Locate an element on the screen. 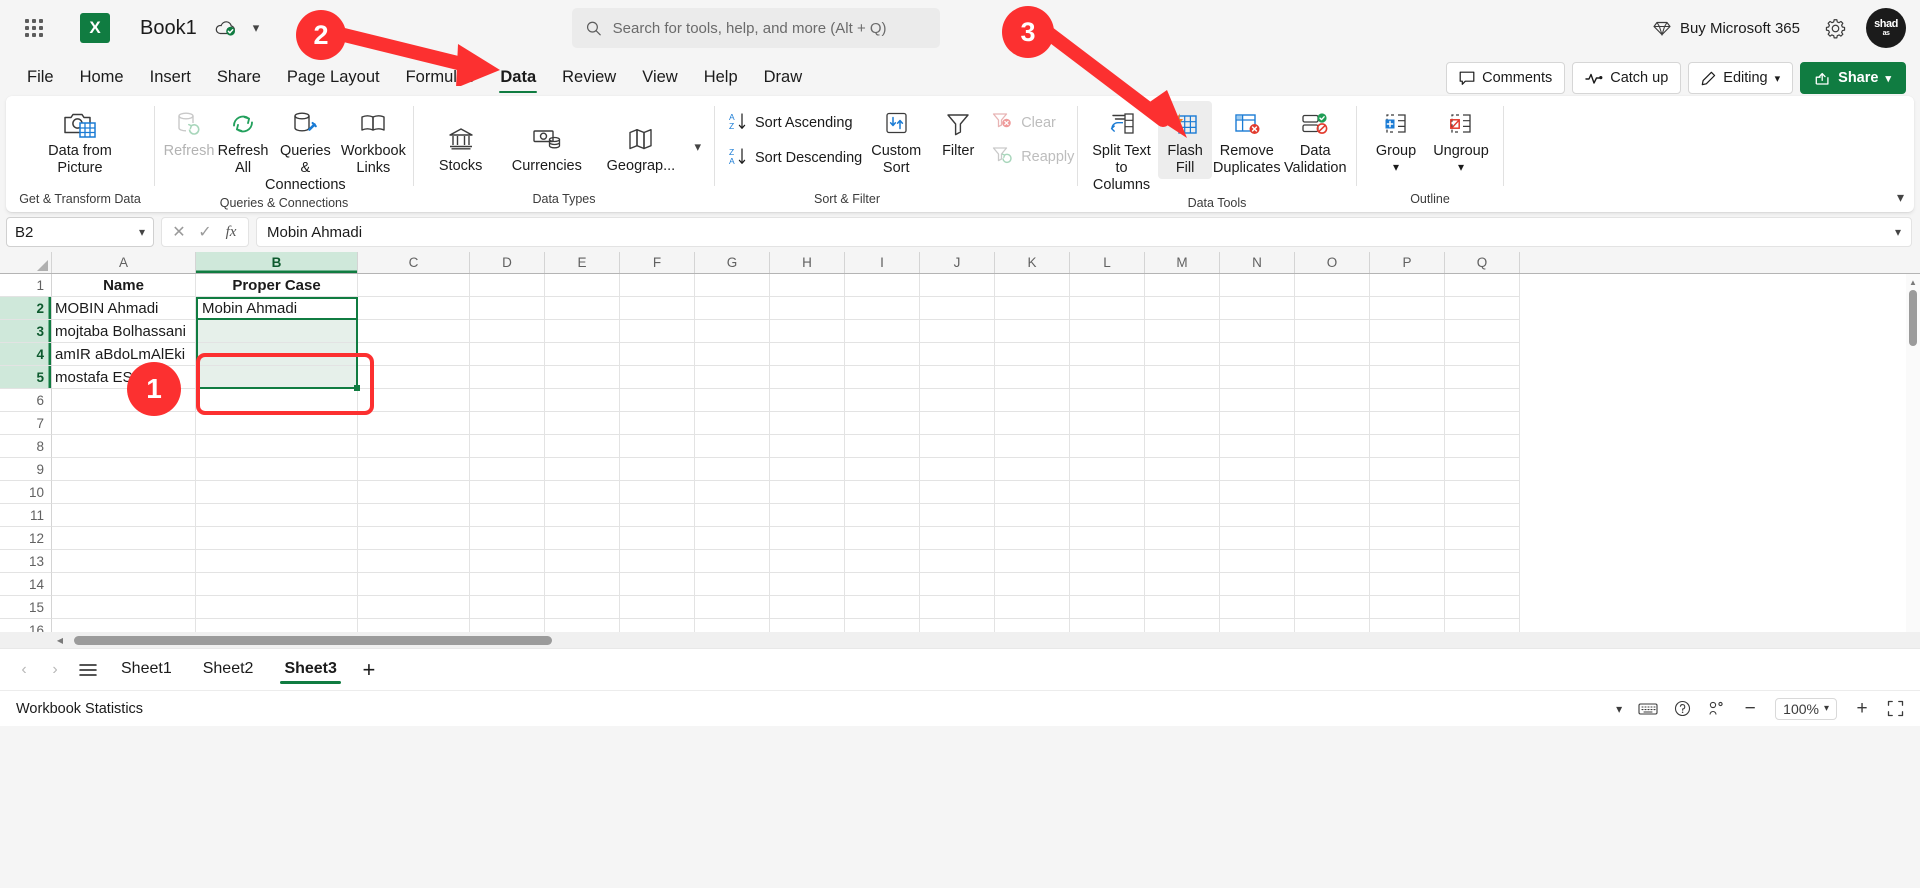  cell-J6 is located at coordinates (957, 400).